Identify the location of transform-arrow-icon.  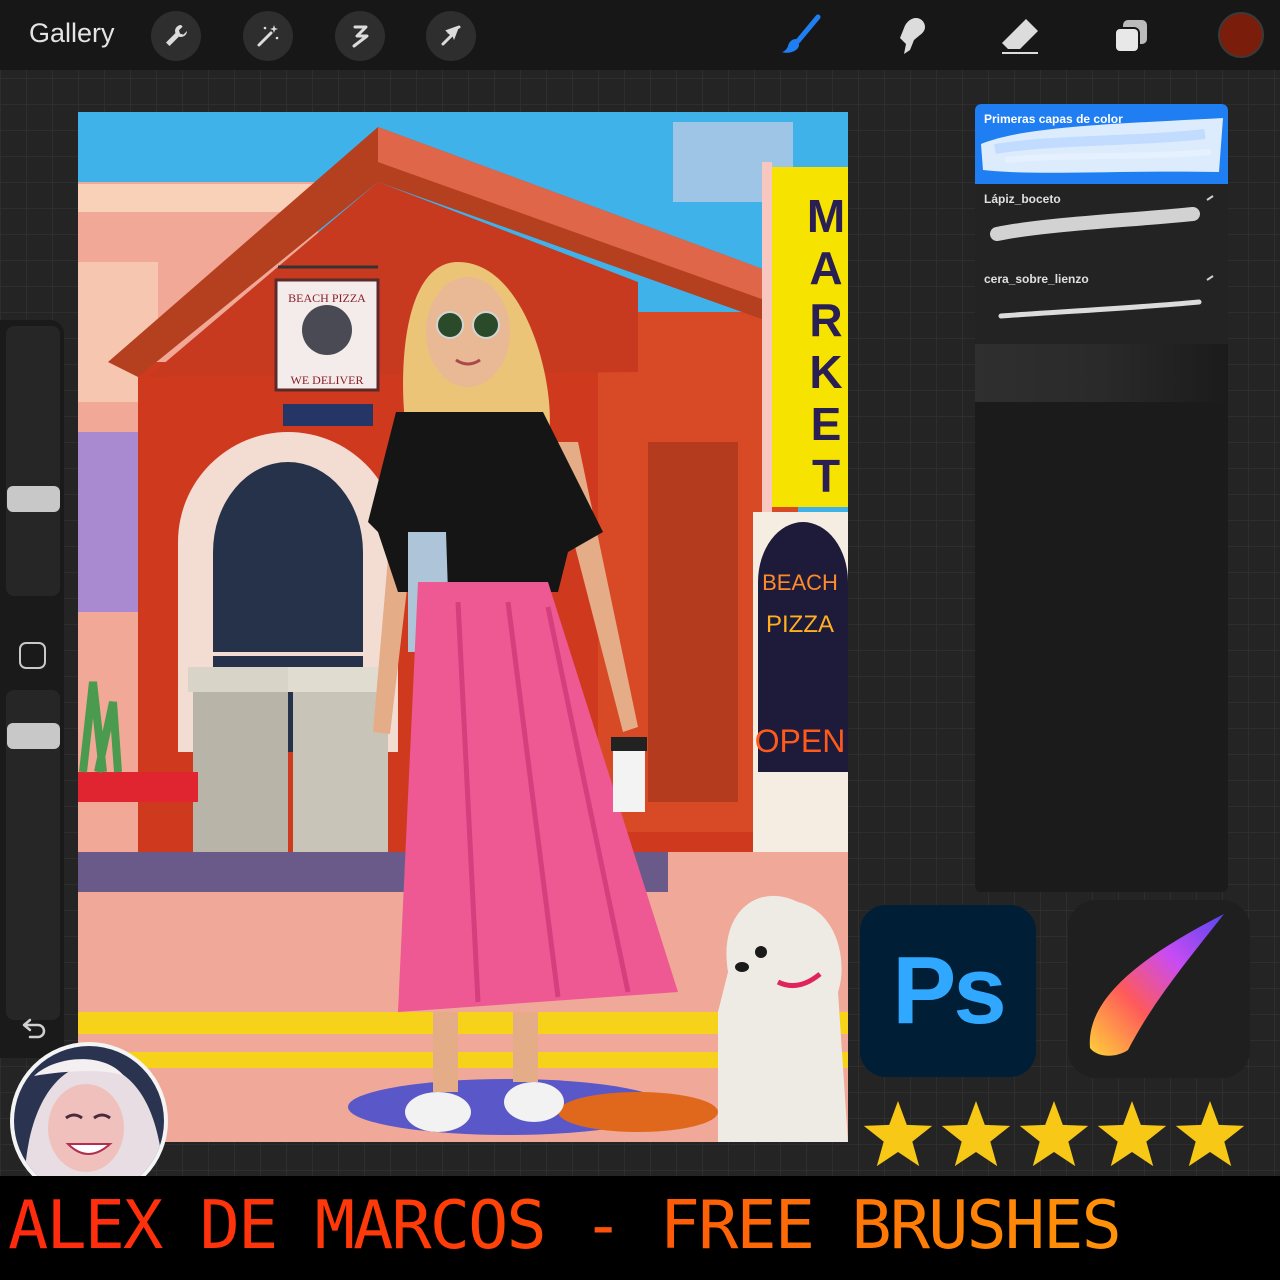
(451, 36).